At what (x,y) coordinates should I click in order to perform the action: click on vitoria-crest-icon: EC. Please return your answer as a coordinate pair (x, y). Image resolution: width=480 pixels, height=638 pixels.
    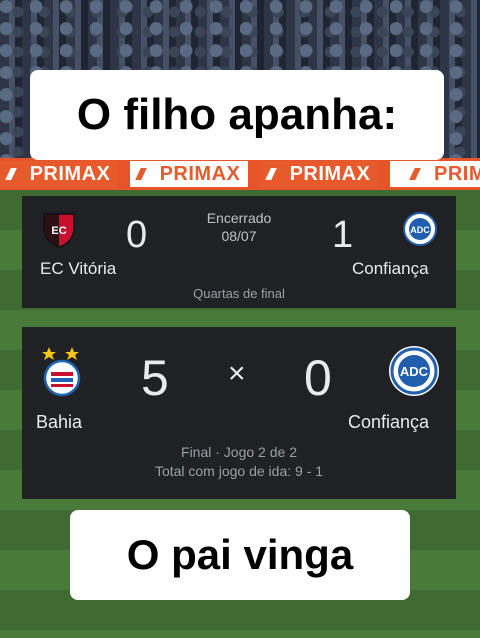
    Looking at the image, I should click on (59, 230).